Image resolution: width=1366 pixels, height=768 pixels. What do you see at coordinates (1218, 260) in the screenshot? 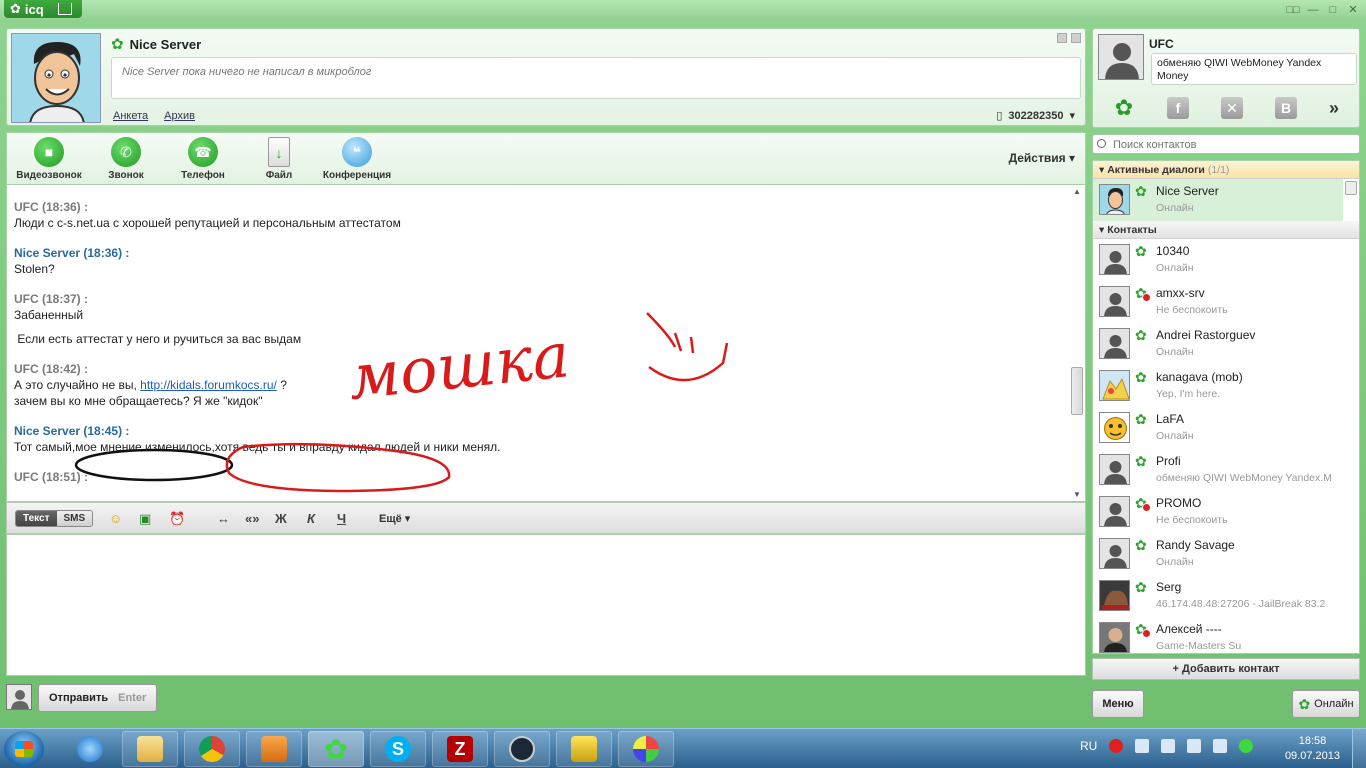
I see `contact-item: ✿ 10340 Онлайн` at bounding box center [1218, 260].